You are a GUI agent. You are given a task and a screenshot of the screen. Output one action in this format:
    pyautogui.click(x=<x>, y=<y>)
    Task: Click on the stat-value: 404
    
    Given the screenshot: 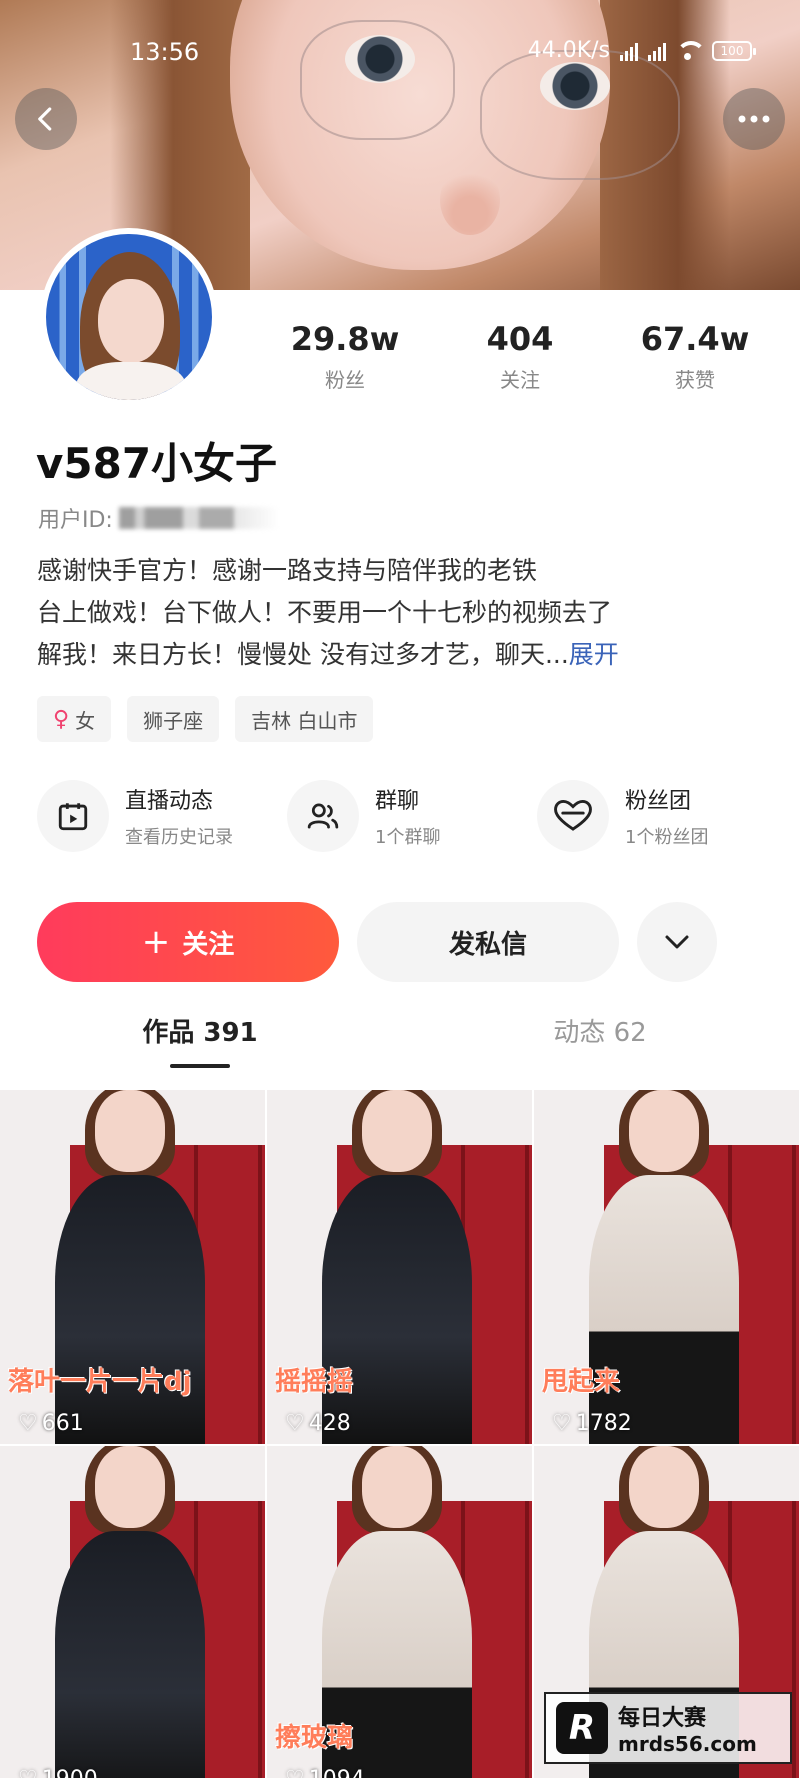 What is the action you would take?
    pyautogui.click(x=520, y=339)
    